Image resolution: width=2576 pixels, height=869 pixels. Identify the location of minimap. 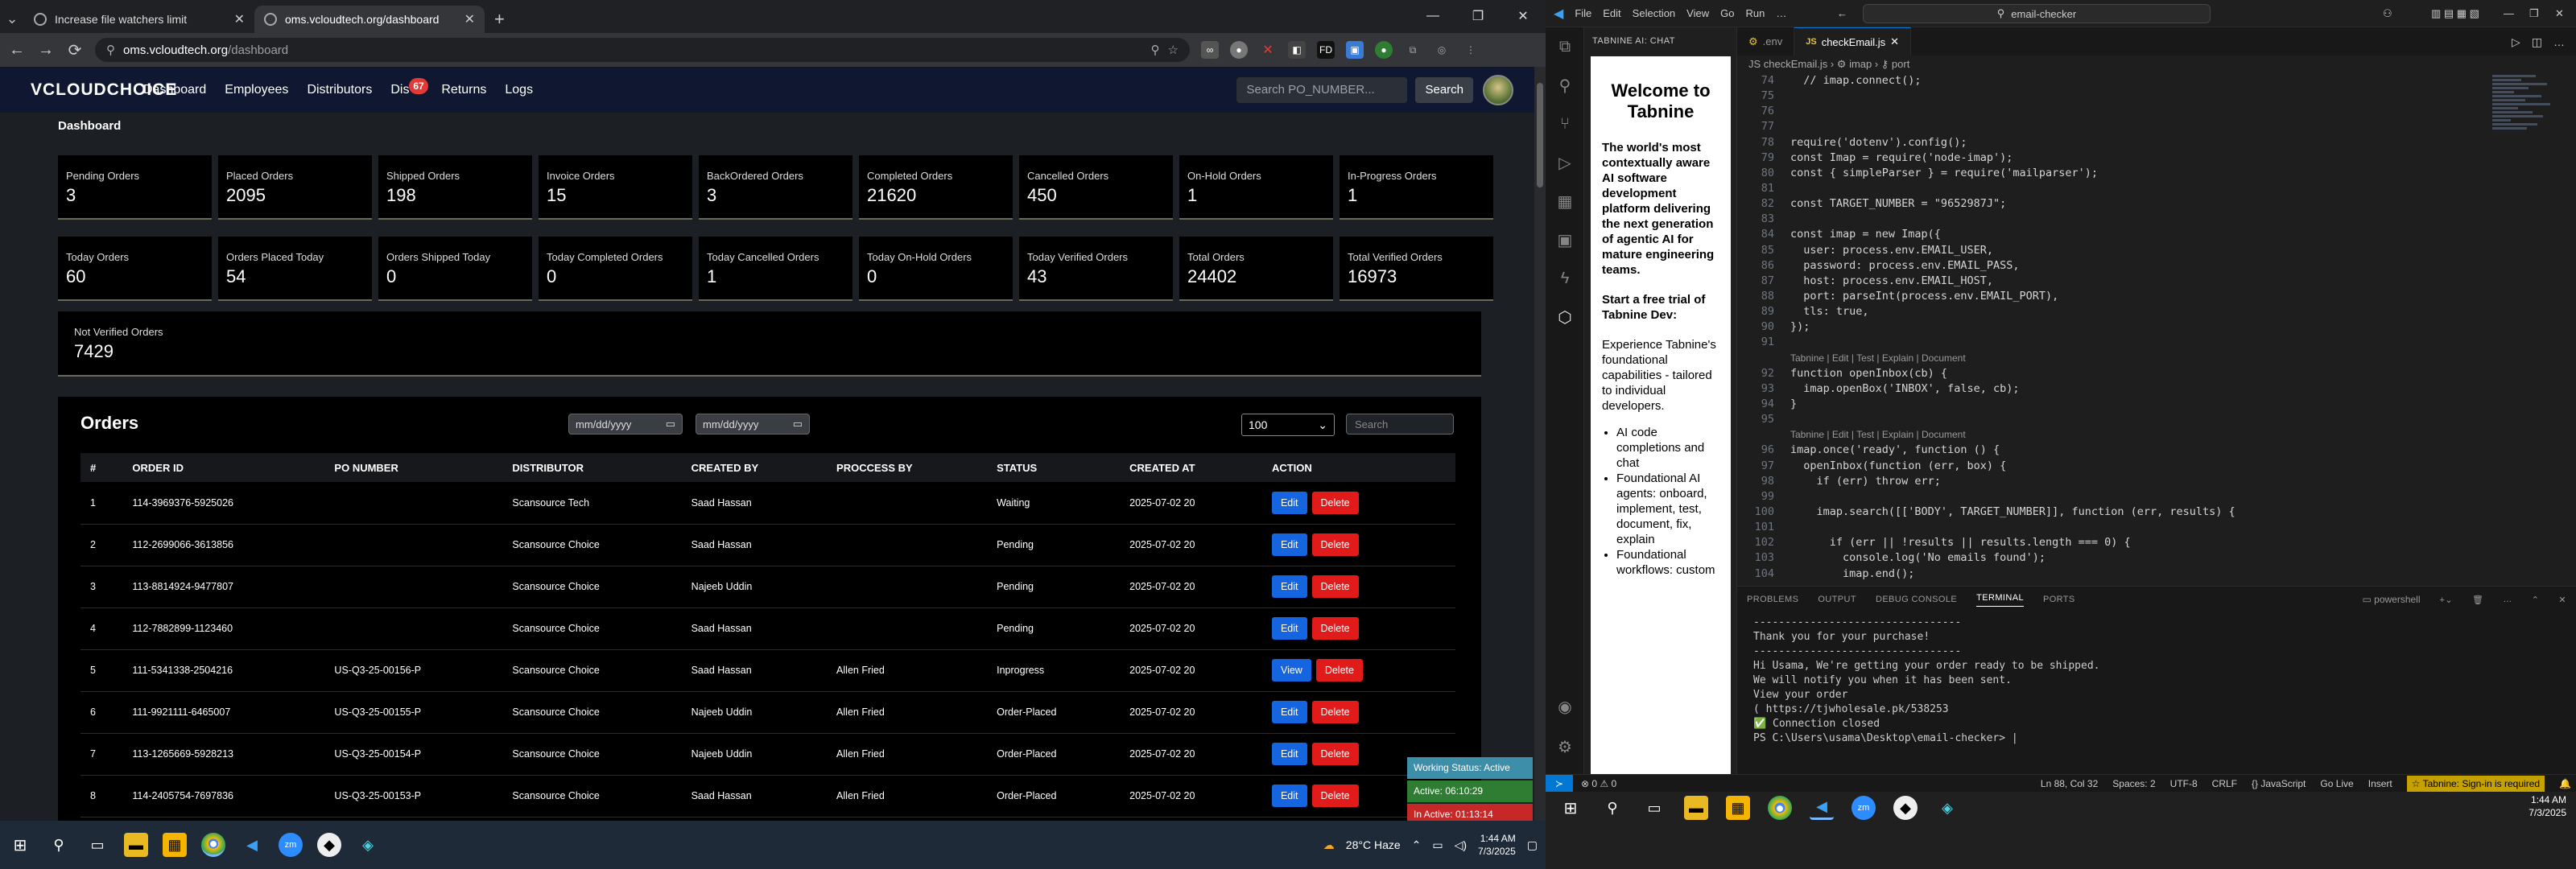
(2528, 153).